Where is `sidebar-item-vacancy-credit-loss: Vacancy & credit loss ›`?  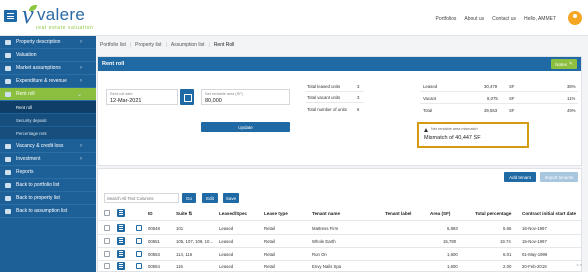 sidebar-item-vacancy-credit-loss: Vacancy & credit loss › is located at coordinates (48, 146).